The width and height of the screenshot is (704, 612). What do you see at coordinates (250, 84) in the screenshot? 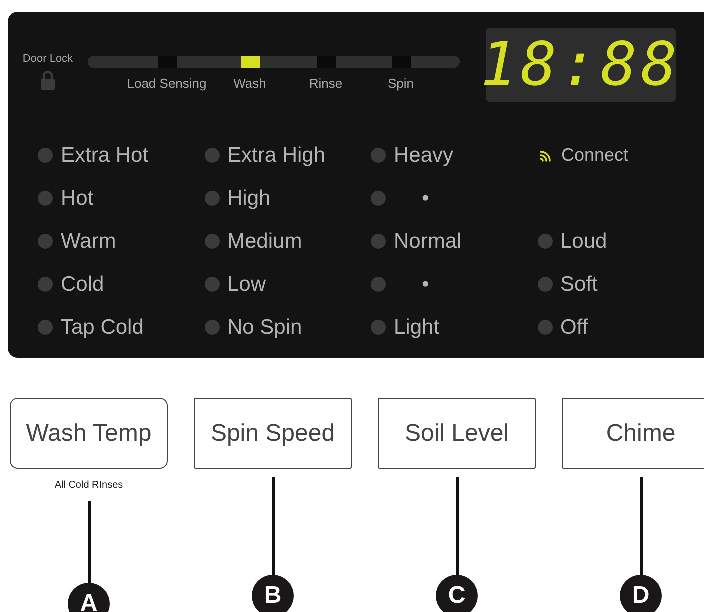
I see `stage-label: Wash` at bounding box center [250, 84].